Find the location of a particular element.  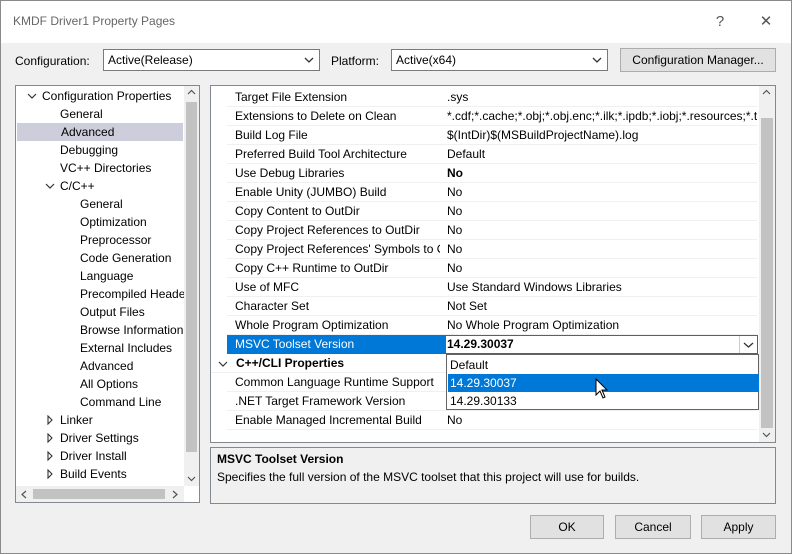

tree-item: Driver Settings is located at coordinates (99, 438).